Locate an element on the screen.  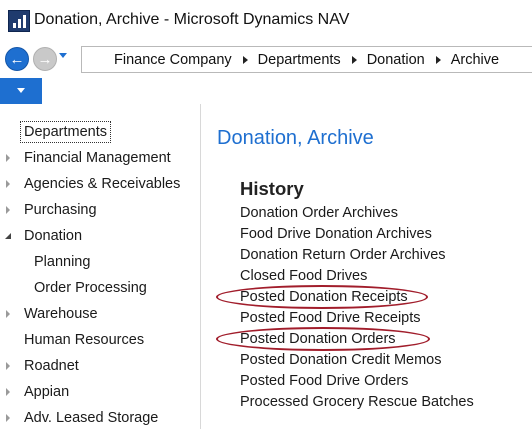
application-menu-button is located at coordinates (21, 91).